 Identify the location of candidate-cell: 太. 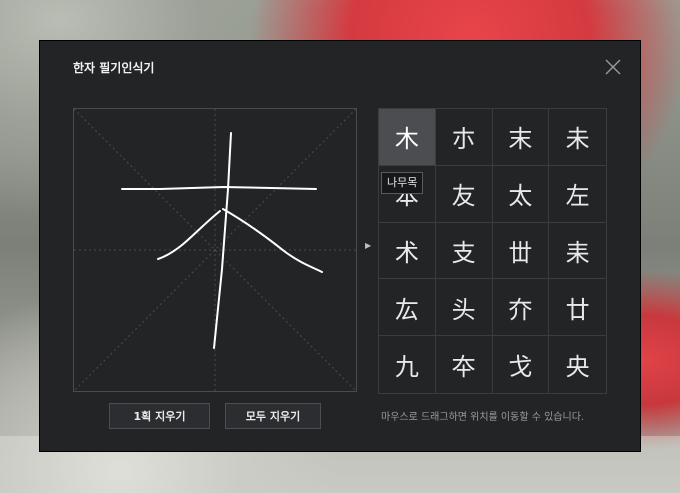
(521, 194).